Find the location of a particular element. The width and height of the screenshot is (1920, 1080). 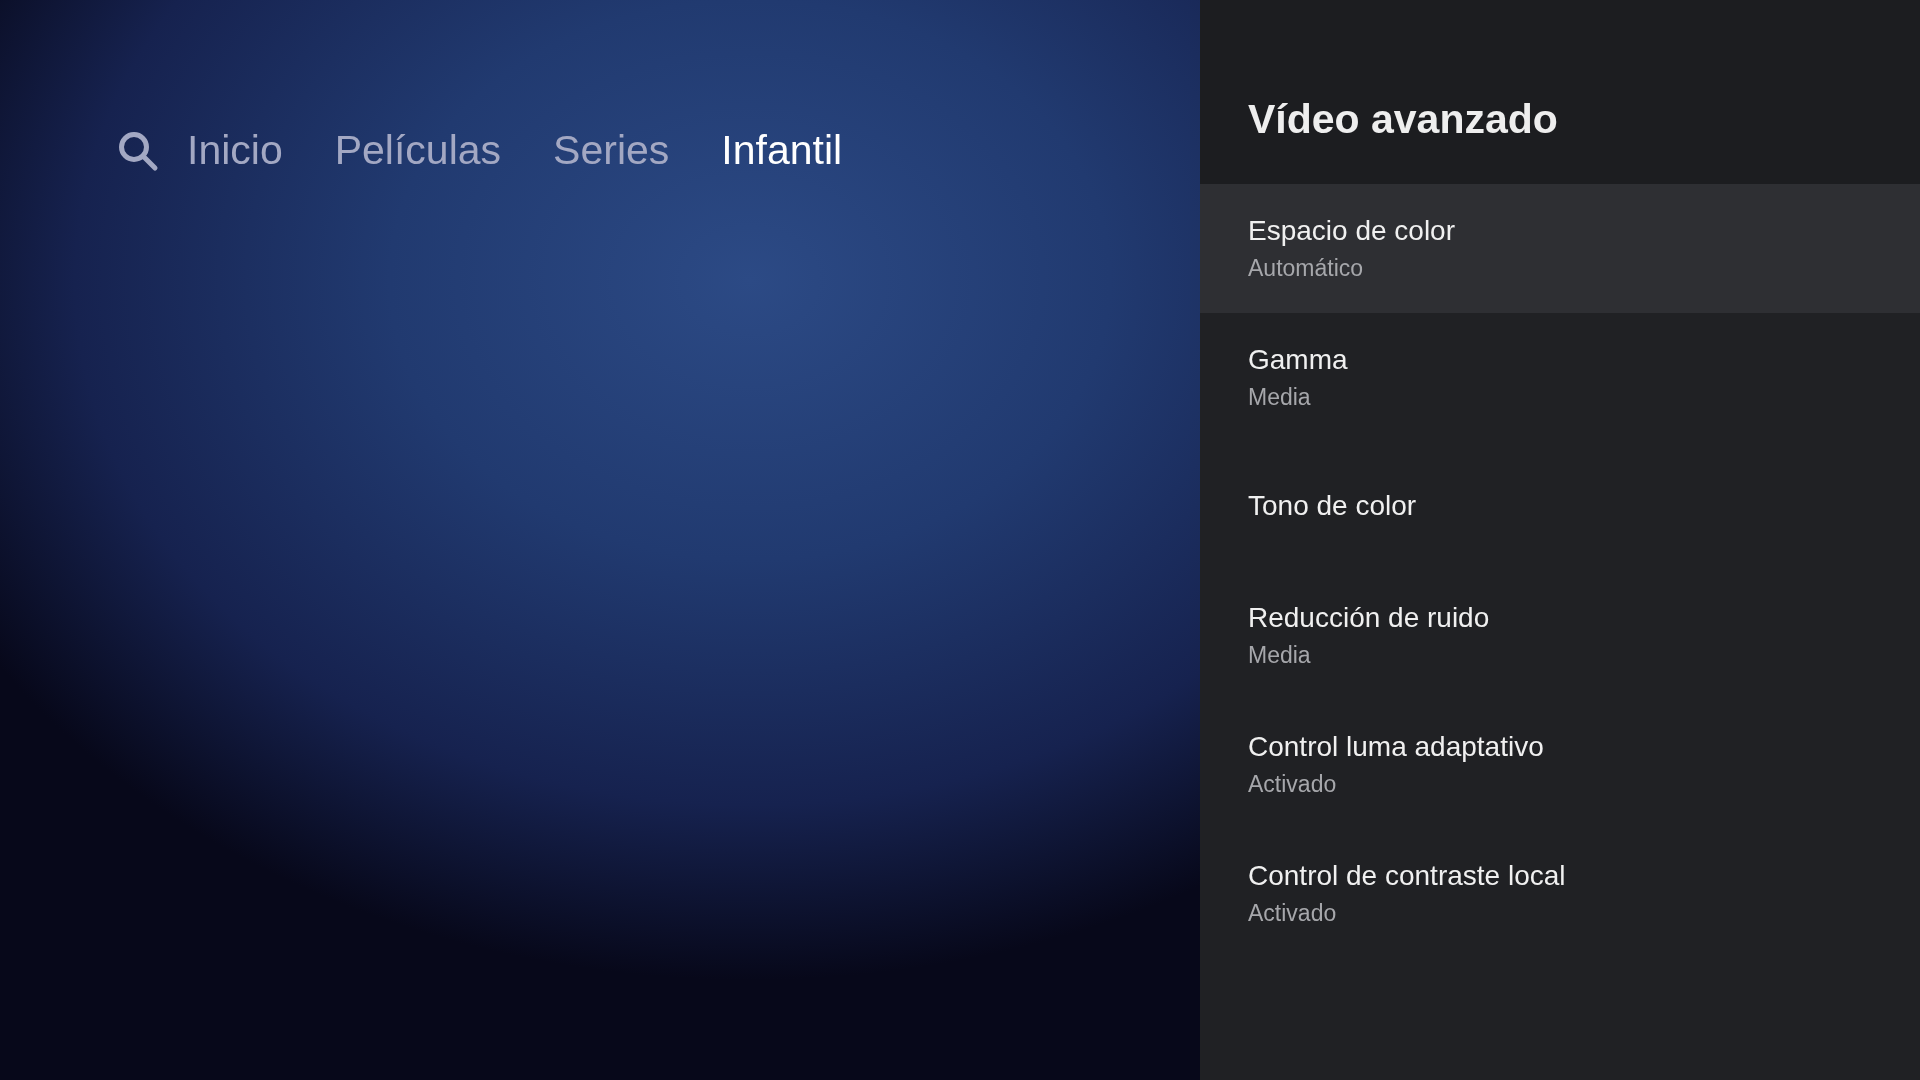

settings-item: Gamma Media is located at coordinates (1560, 377).